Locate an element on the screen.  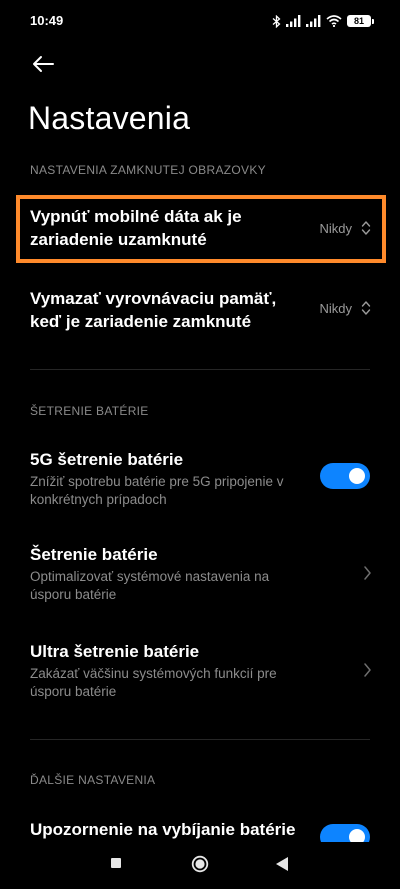
status-icons: 81 is located at coordinates (323, 21).